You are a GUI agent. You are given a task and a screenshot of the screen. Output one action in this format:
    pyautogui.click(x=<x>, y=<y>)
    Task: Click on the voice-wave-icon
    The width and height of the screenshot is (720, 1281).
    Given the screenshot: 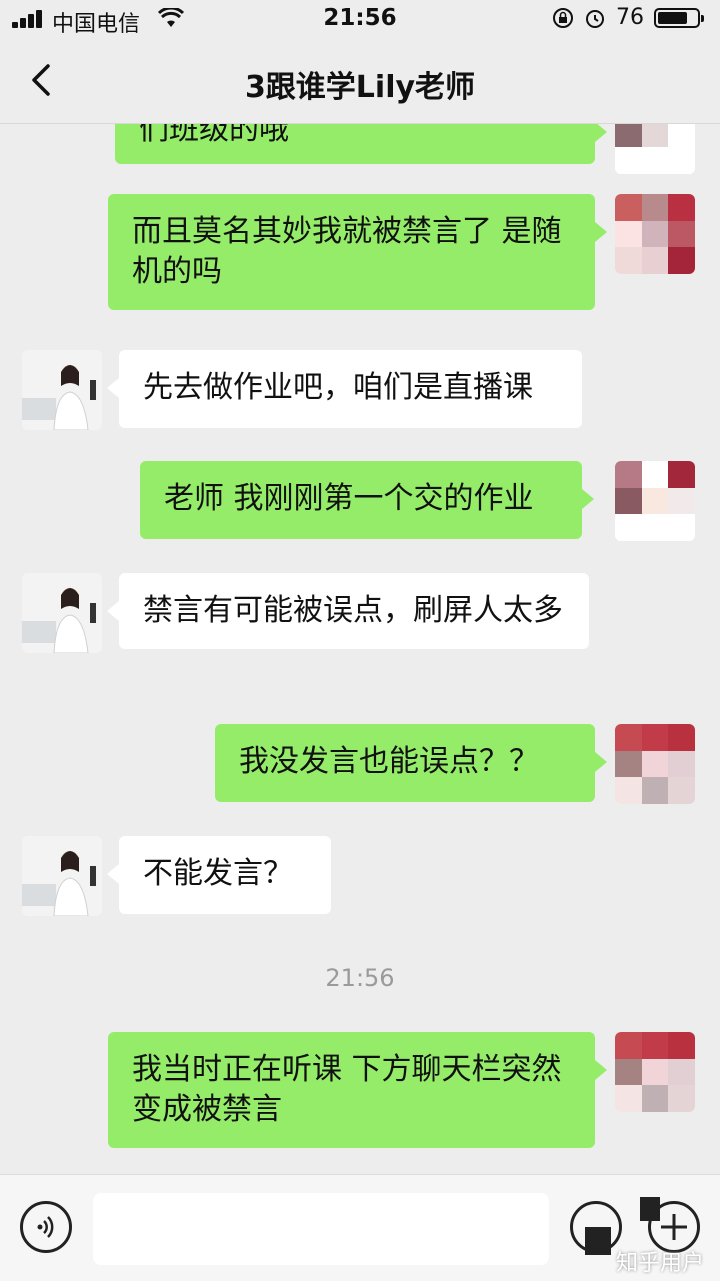 What is the action you would take?
    pyautogui.click(x=45, y=1227)
    